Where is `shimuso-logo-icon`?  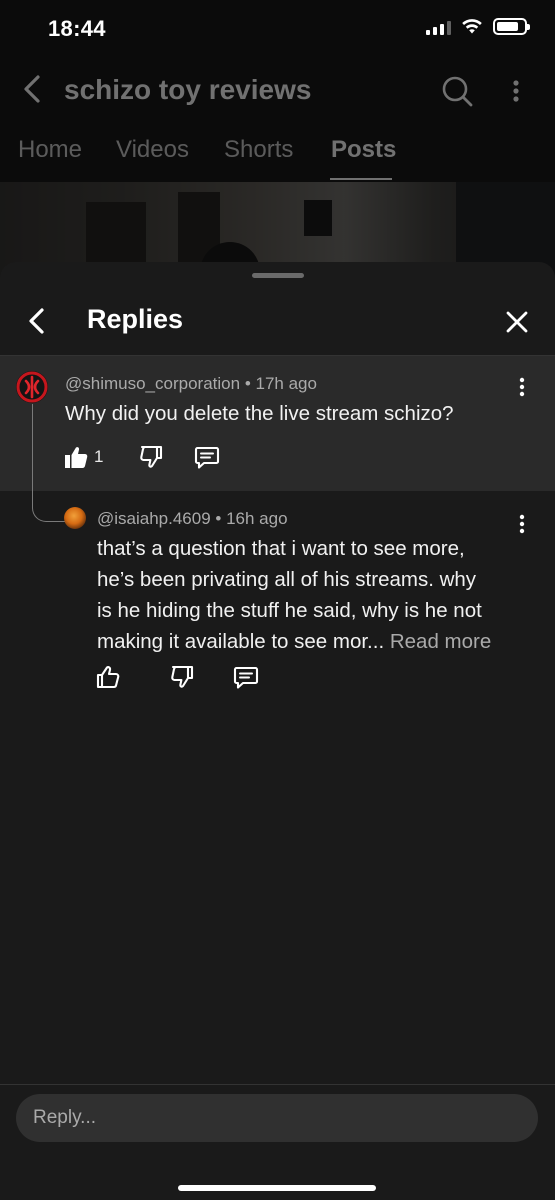
shimuso-logo-icon is located at coordinates (32, 387).